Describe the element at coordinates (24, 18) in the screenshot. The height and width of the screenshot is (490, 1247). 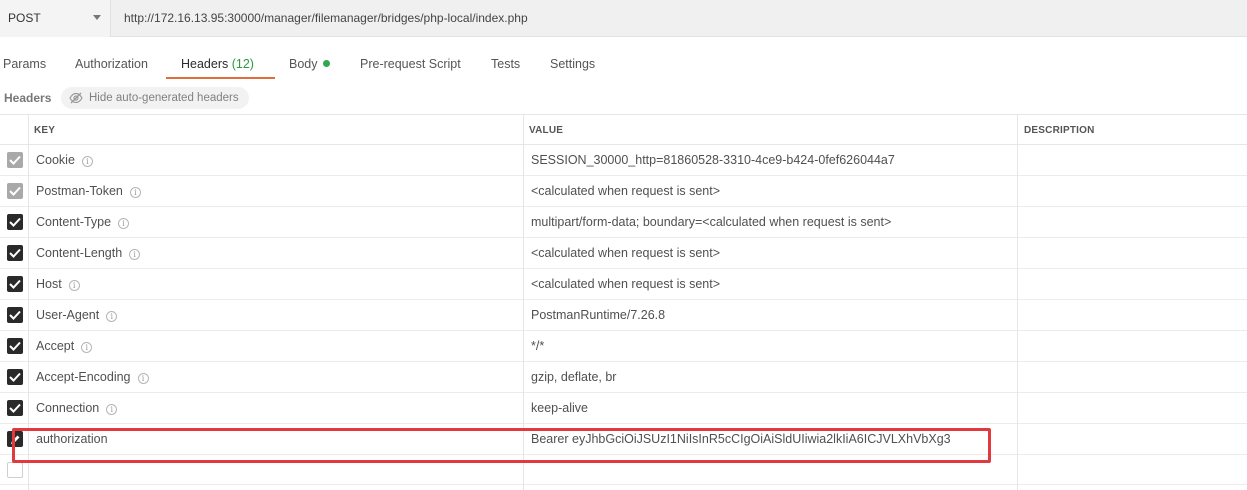
I see `method-label: POST` at that location.